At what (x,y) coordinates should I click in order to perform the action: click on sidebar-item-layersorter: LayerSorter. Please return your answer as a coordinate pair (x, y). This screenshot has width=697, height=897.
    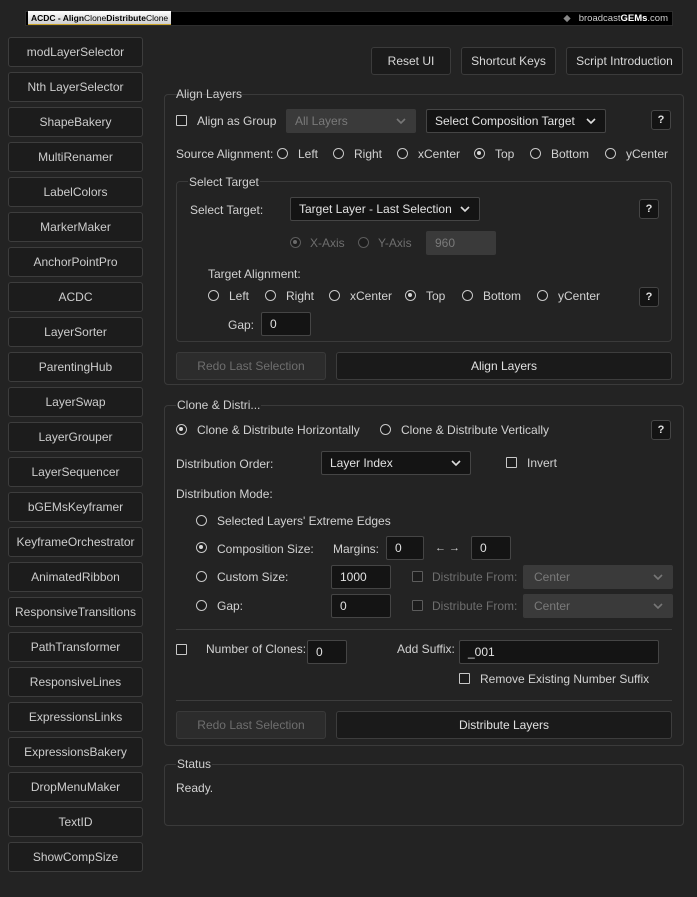
    Looking at the image, I should click on (75, 332).